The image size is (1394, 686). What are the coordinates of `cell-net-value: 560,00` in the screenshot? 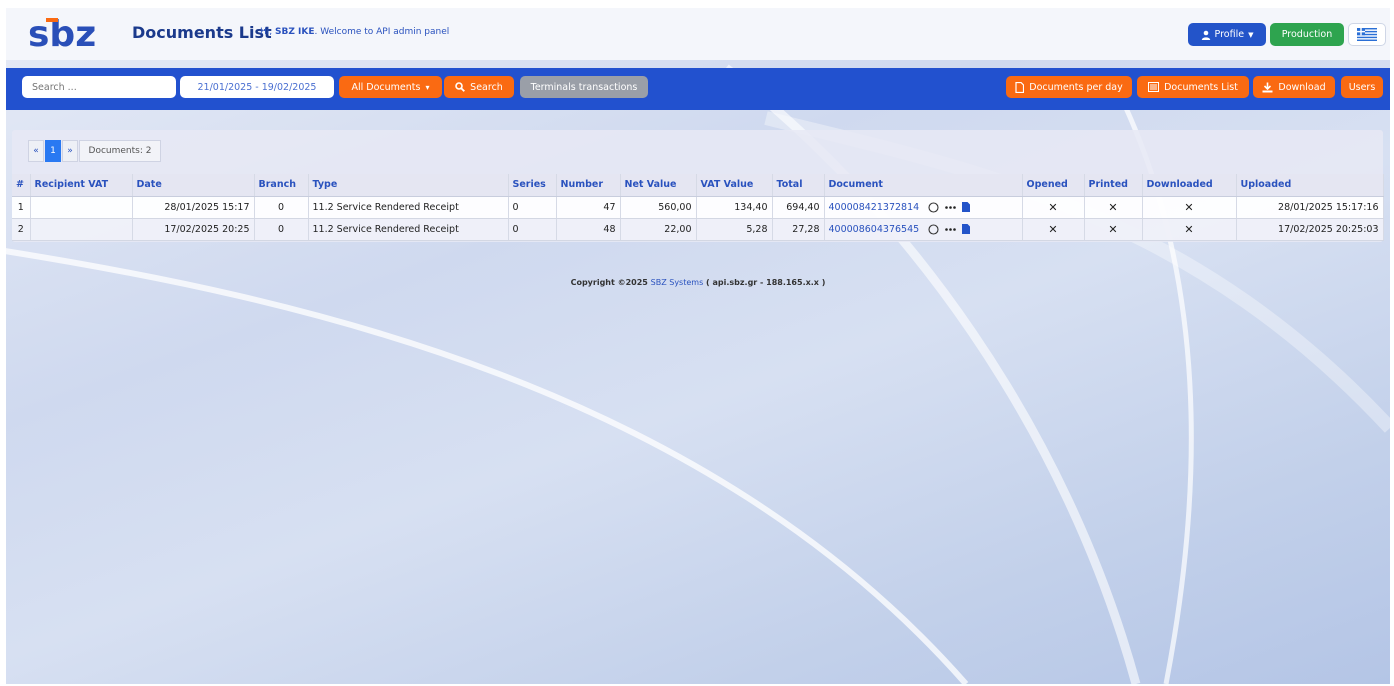 It's located at (658, 207).